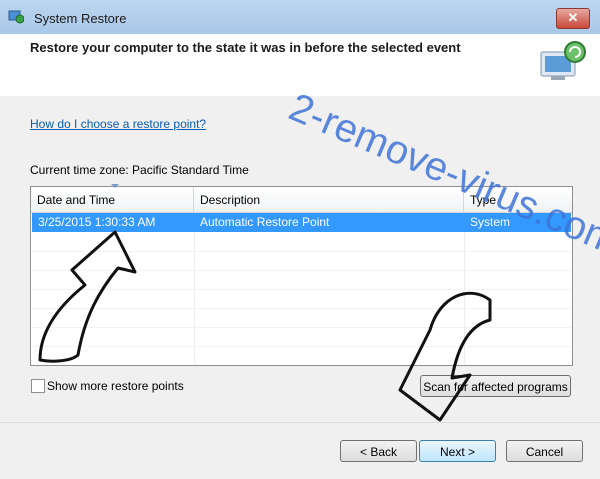 The image size is (600, 479). I want to click on up-arrow-icon, so click(87, 296).